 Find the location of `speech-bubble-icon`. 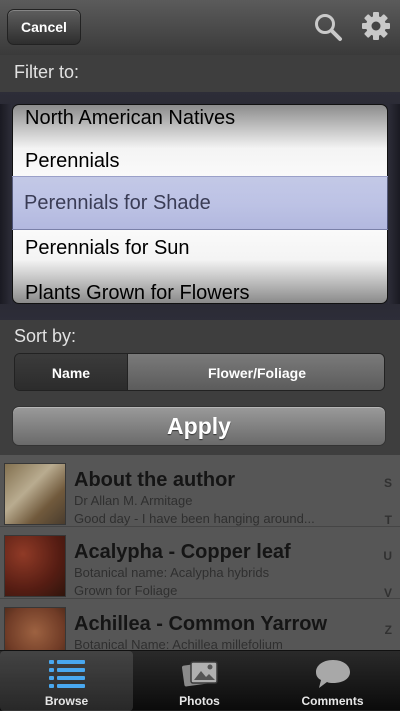

speech-bubble-icon is located at coordinates (333, 674).